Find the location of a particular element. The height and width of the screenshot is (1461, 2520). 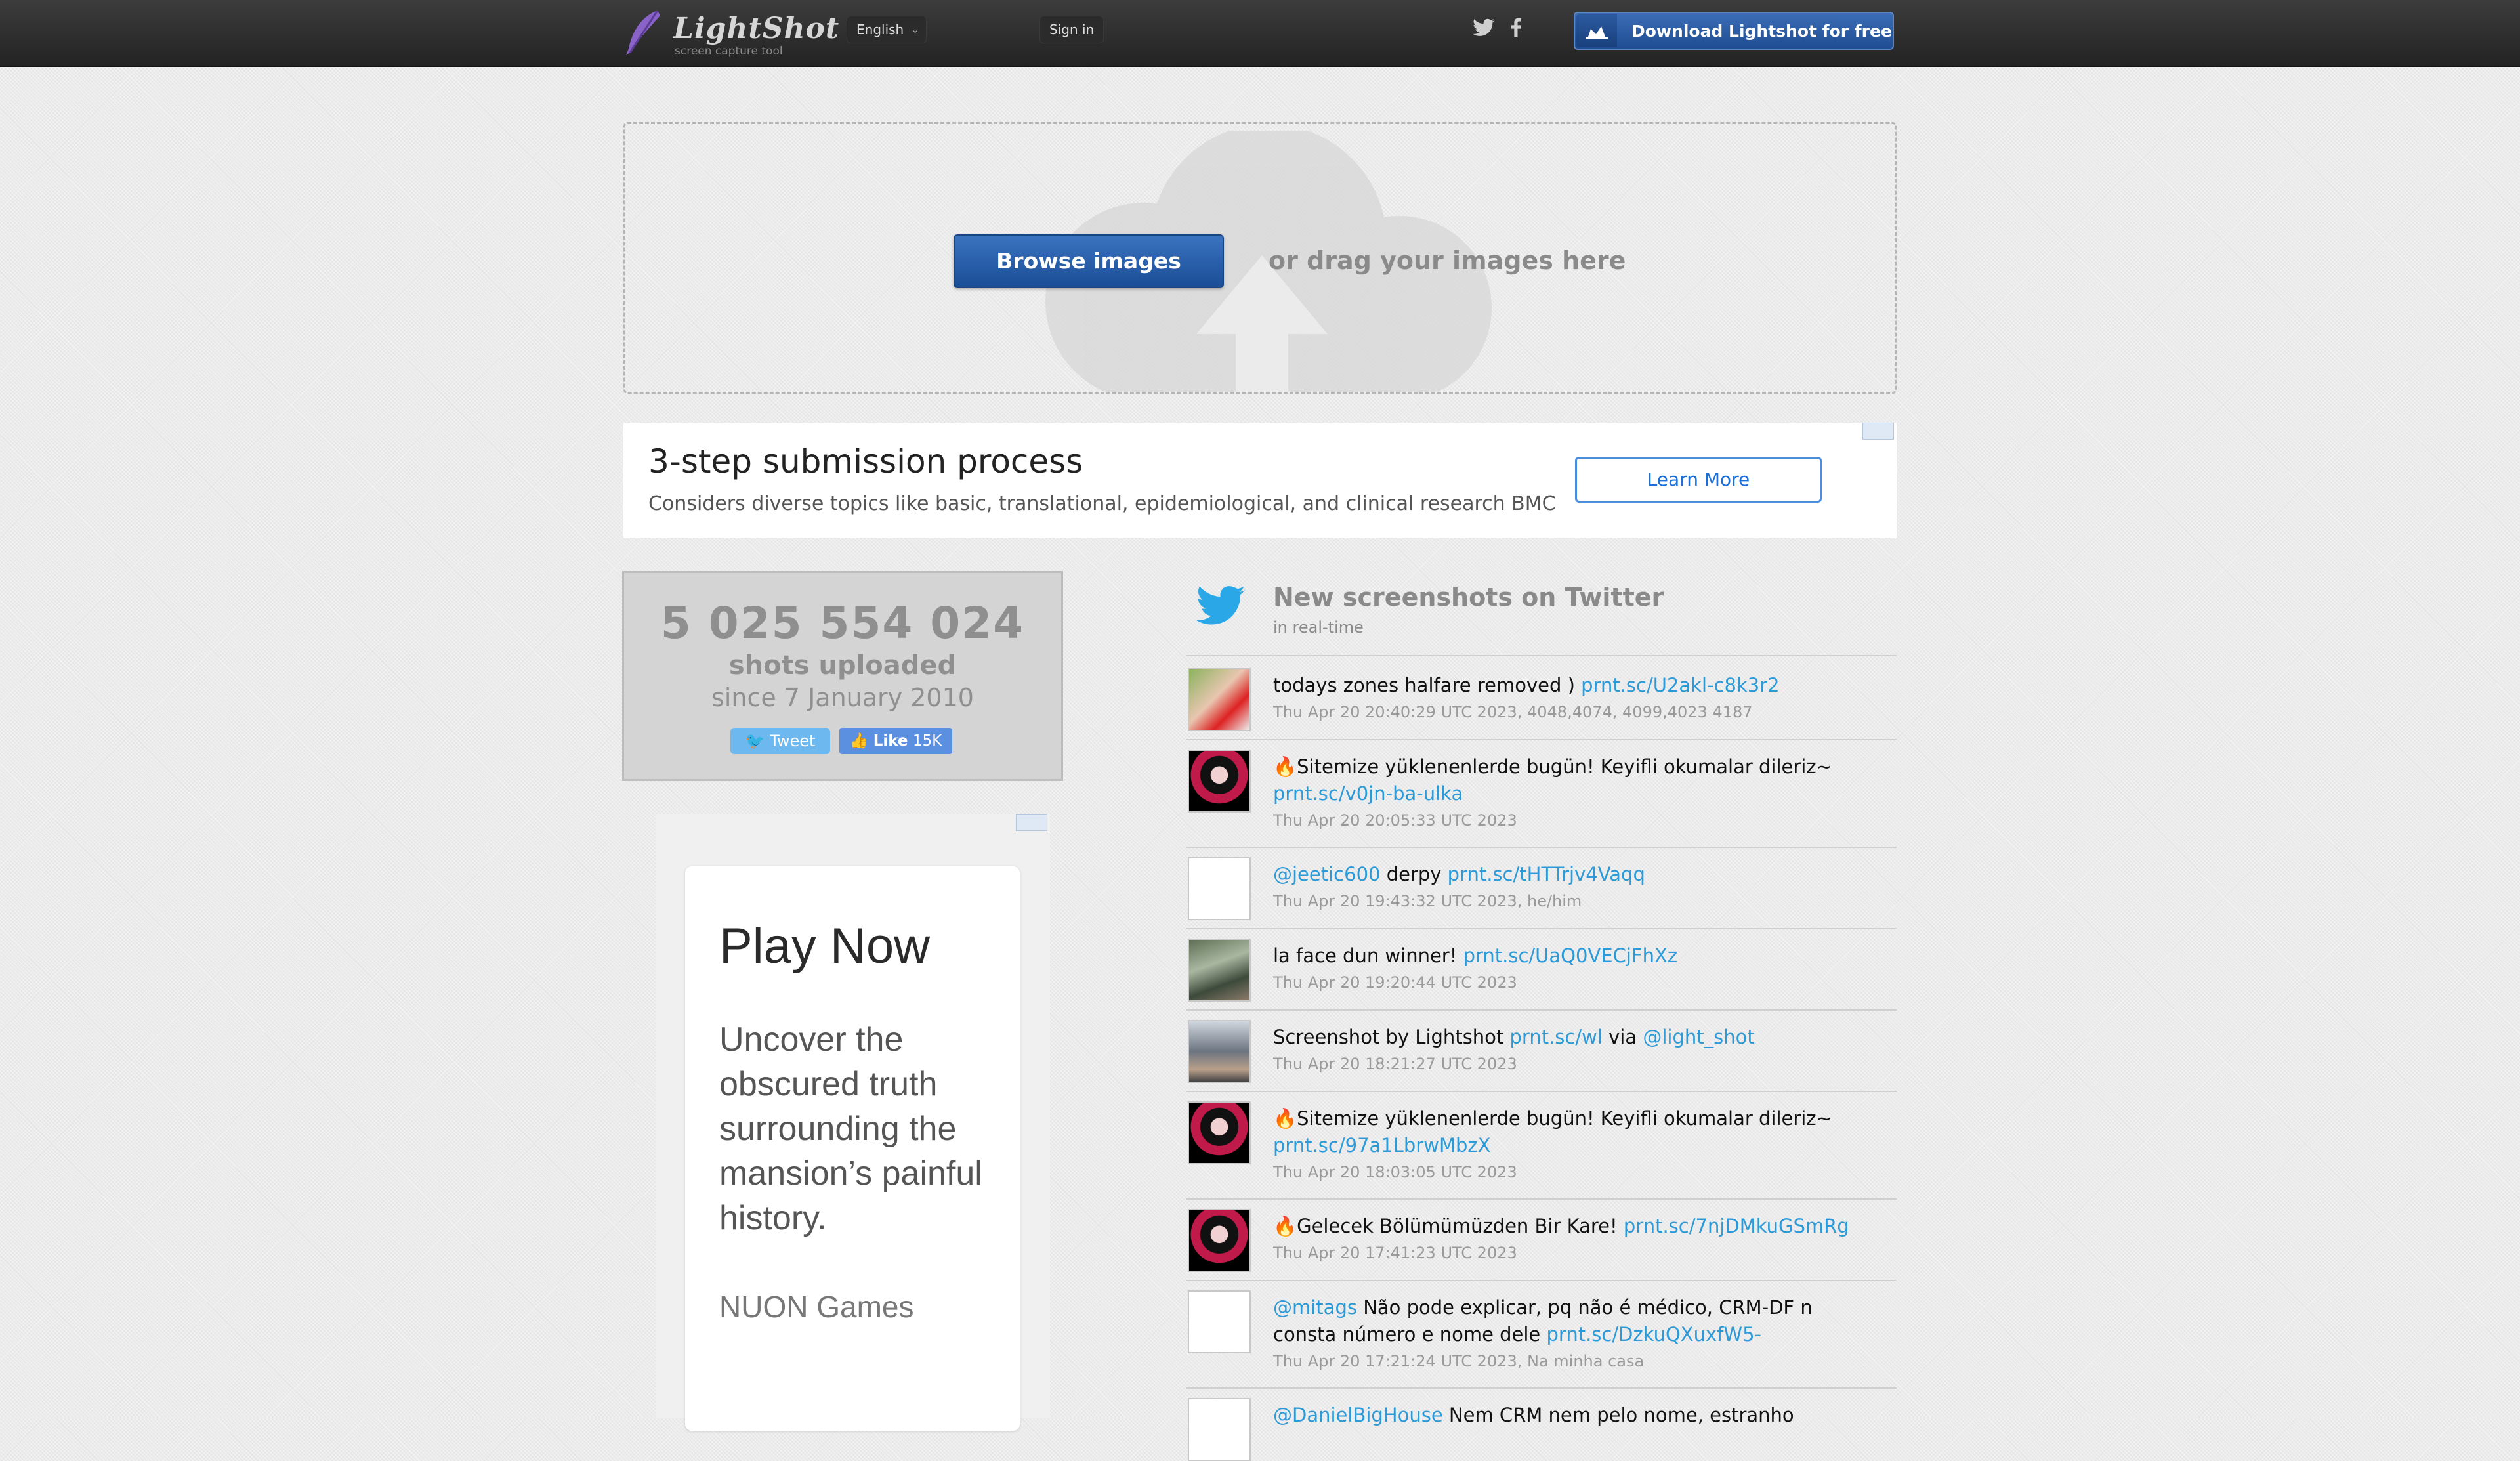

lightshot-logo: LightShot screen capture tool is located at coordinates (731, 33).